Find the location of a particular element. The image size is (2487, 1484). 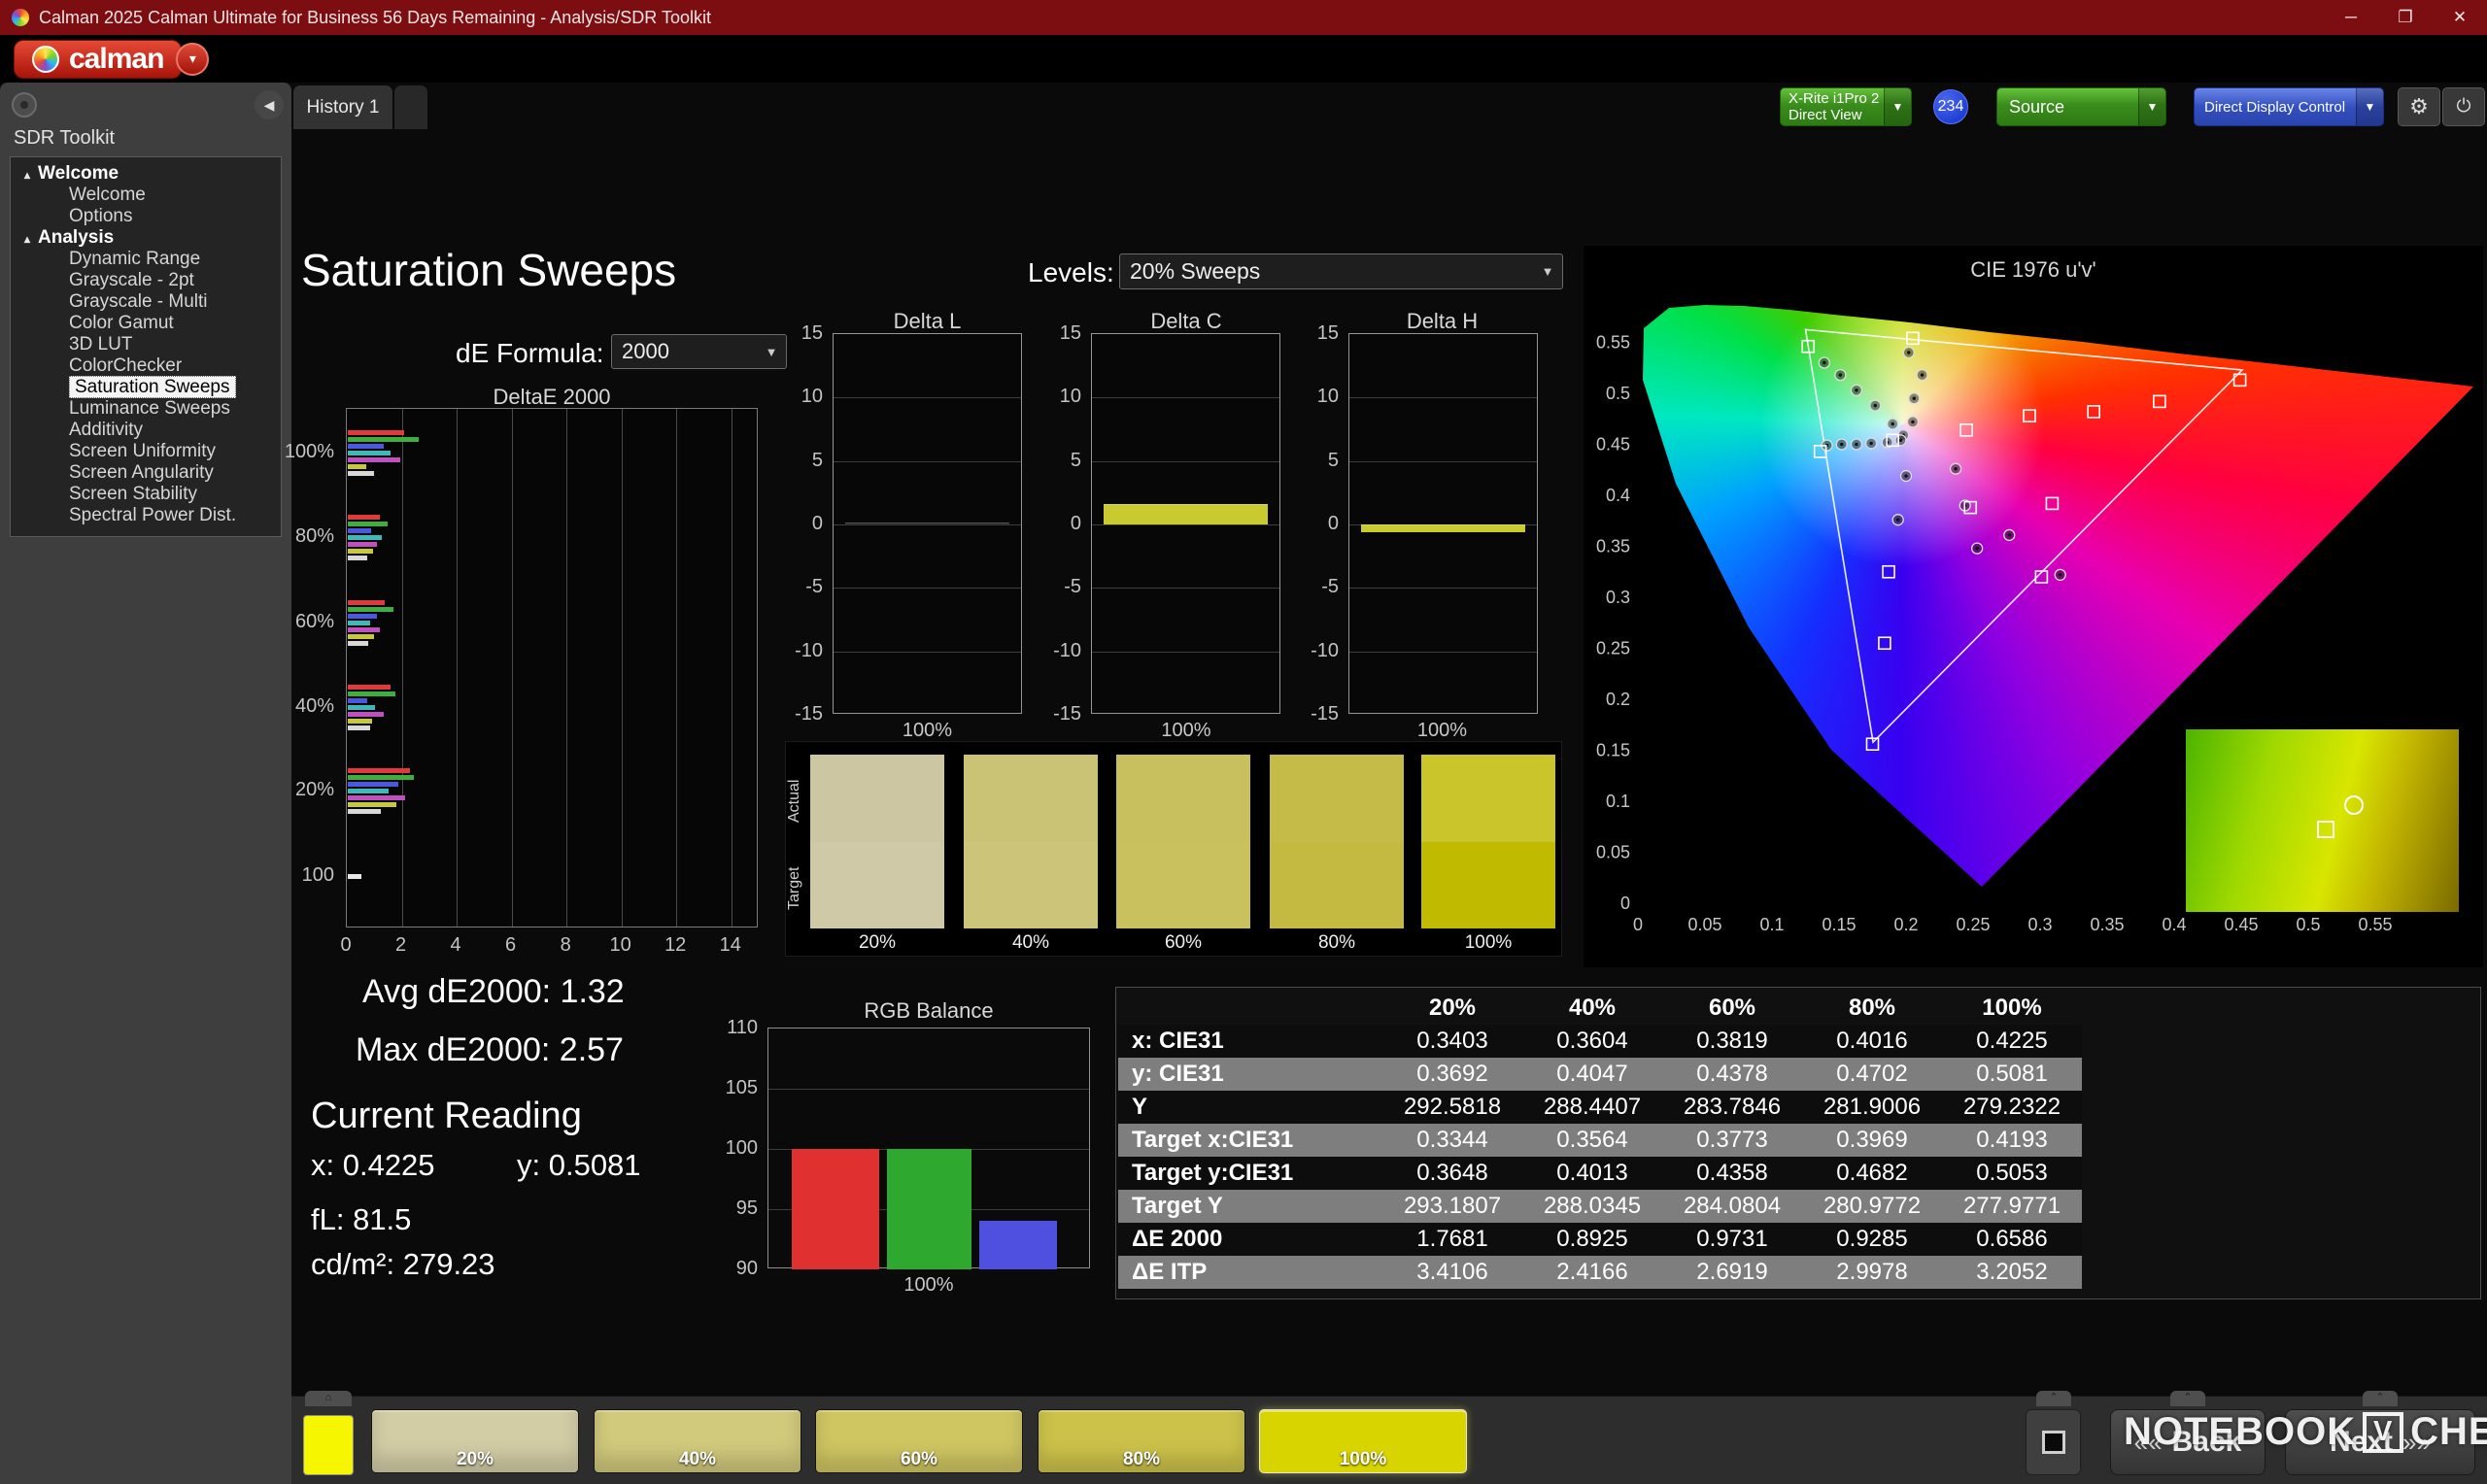

sweep-button-20%: 20% is located at coordinates (475, 1441).